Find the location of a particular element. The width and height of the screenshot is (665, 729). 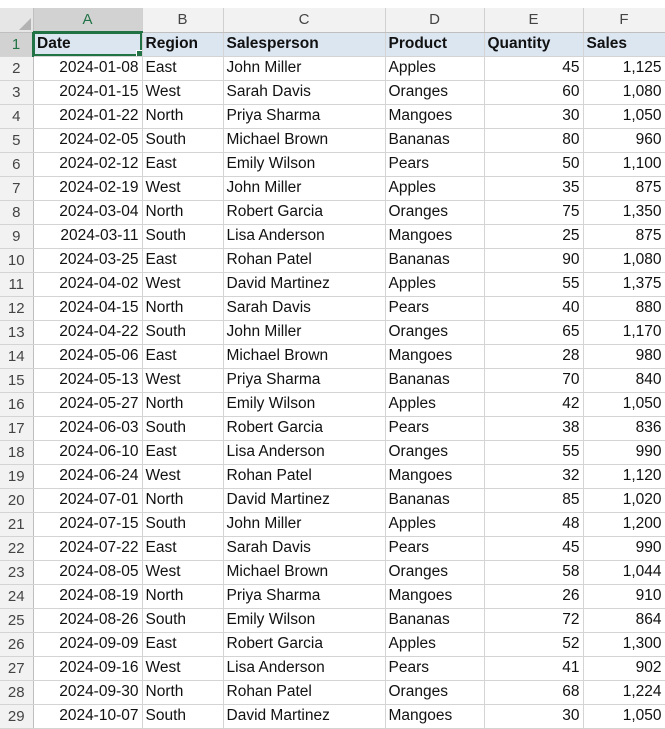

row-header: 21 is located at coordinates (17, 524).